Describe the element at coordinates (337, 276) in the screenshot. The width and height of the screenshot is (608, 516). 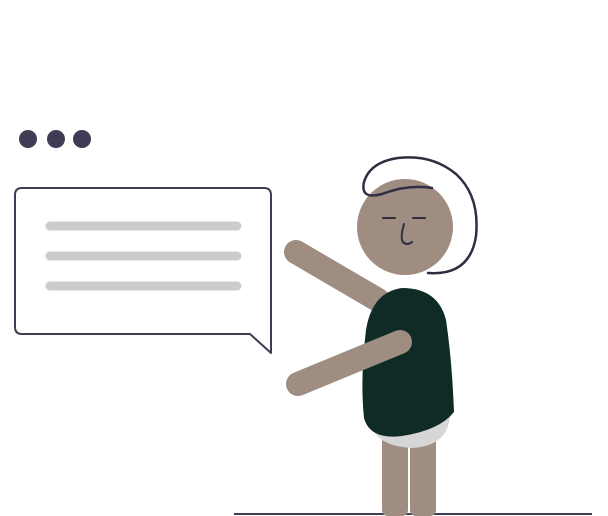
I see `person-arm-raised` at that location.